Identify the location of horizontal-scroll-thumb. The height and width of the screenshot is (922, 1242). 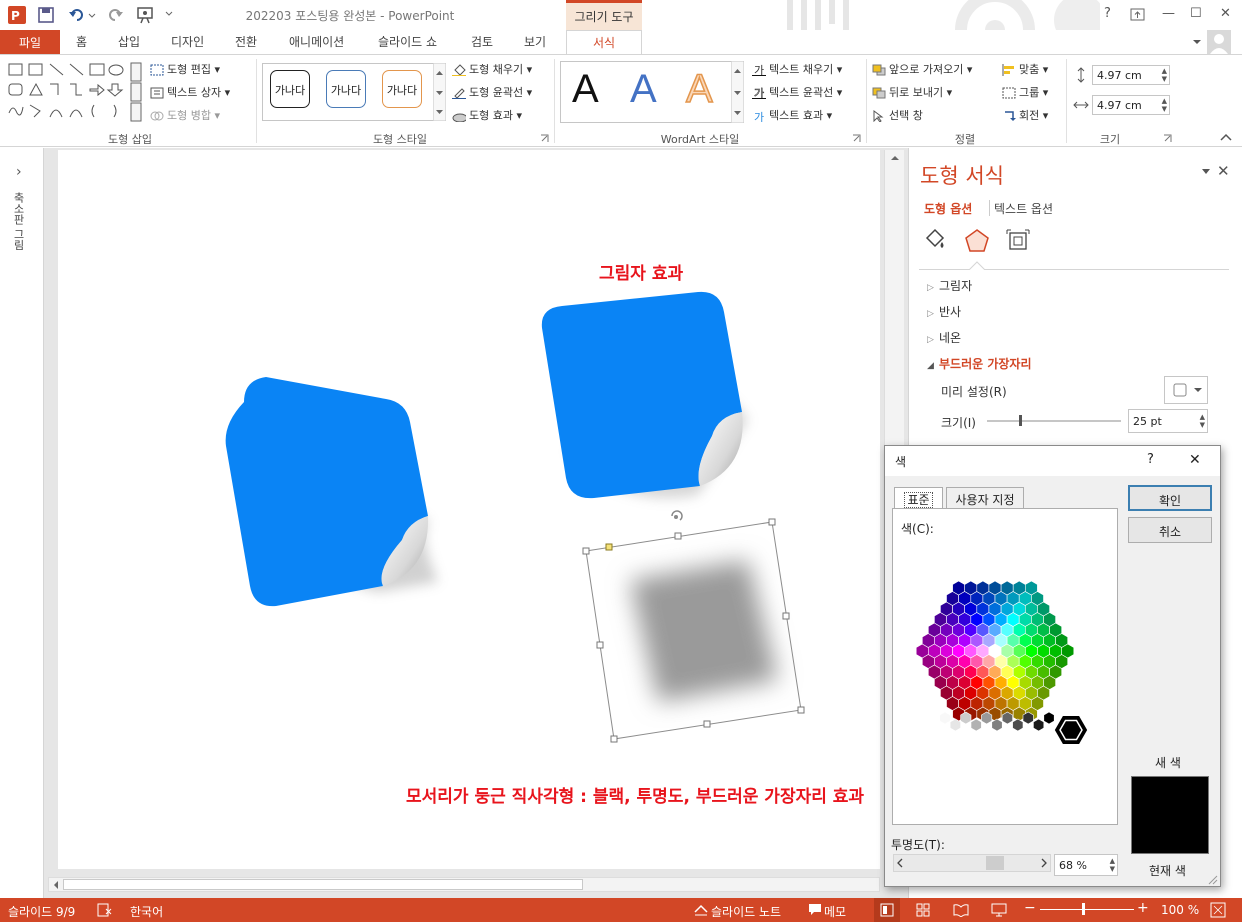
(323, 884).